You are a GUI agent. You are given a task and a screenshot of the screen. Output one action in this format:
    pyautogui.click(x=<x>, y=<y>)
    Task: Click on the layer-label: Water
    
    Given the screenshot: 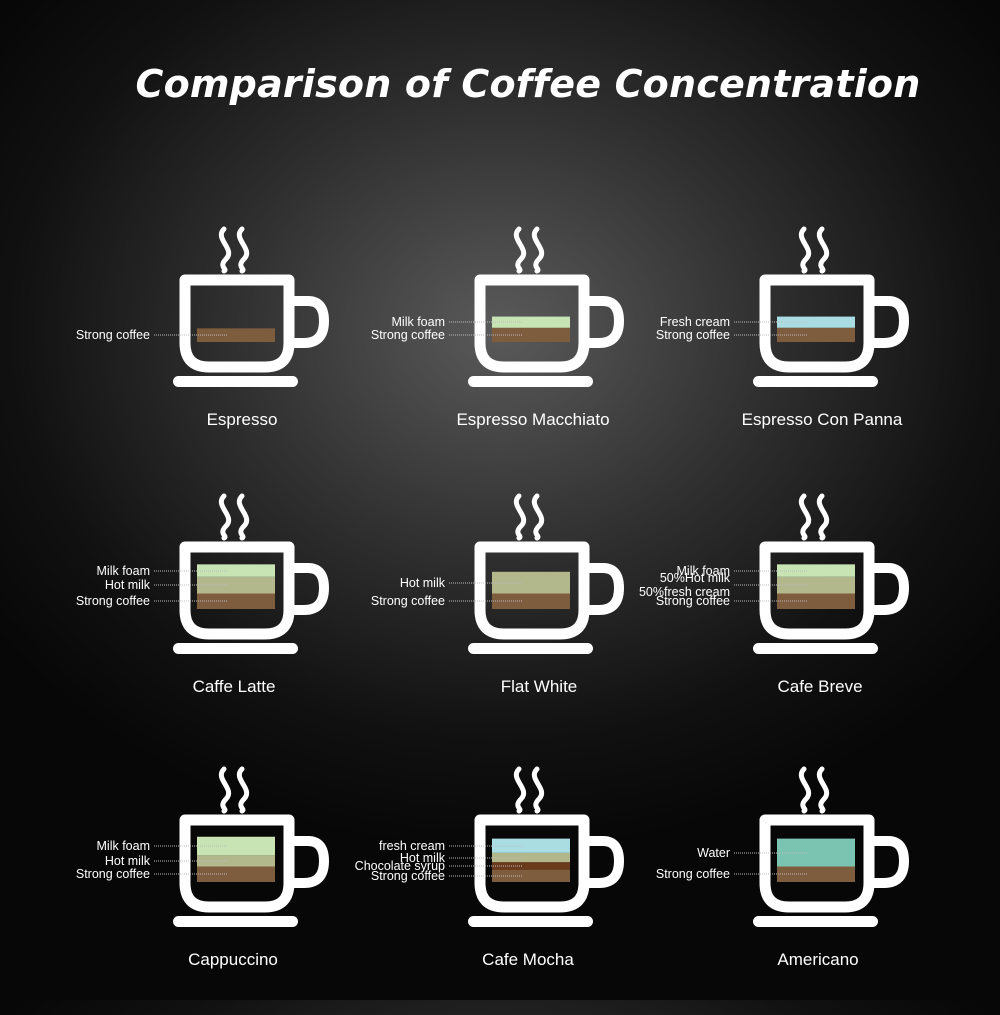 What is the action you would take?
    pyautogui.click(x=713, y=852)
    